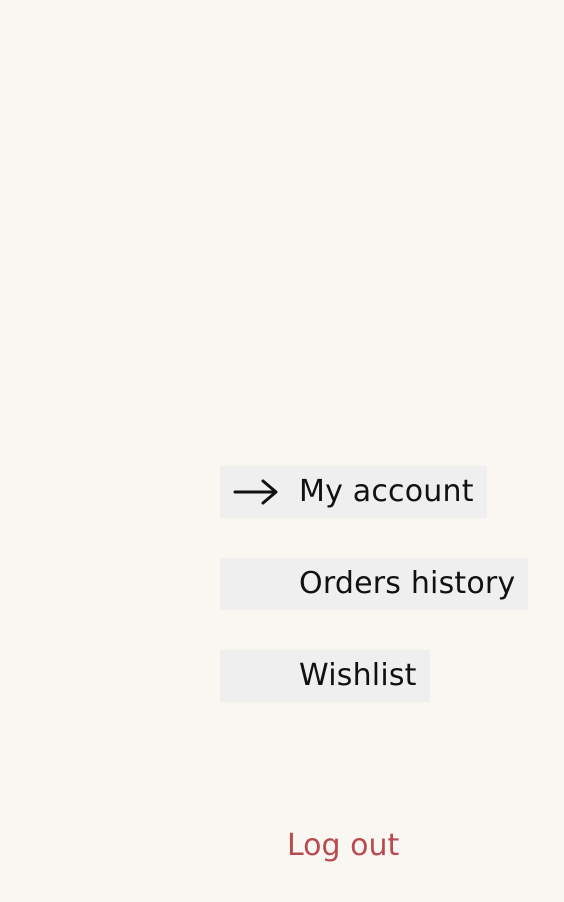 The height and width of the screenshot is (902, 564). I want to click on menu-item-orders-history: Orders history, so click(374, 584).